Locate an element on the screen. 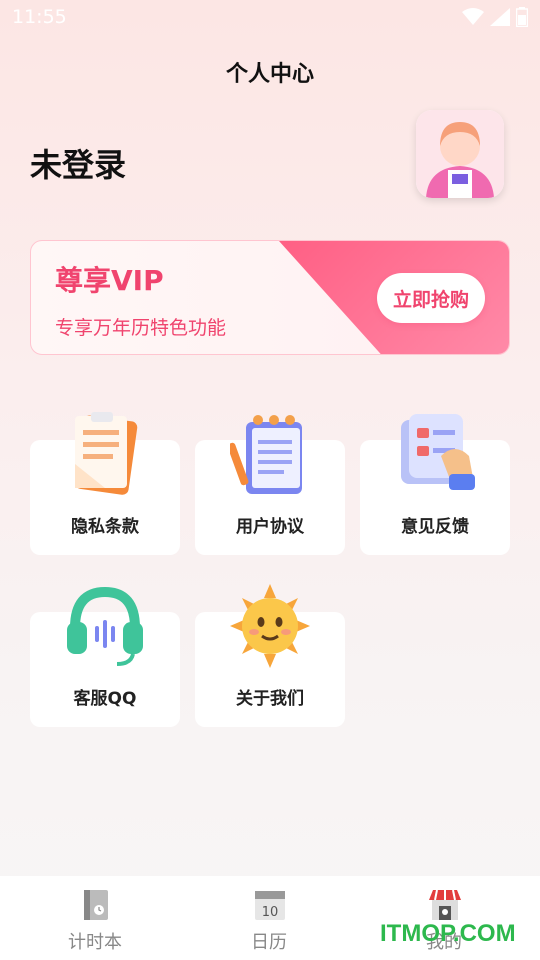 The image size is (540, 960). signal-icon is located at coordinates (500, 17).